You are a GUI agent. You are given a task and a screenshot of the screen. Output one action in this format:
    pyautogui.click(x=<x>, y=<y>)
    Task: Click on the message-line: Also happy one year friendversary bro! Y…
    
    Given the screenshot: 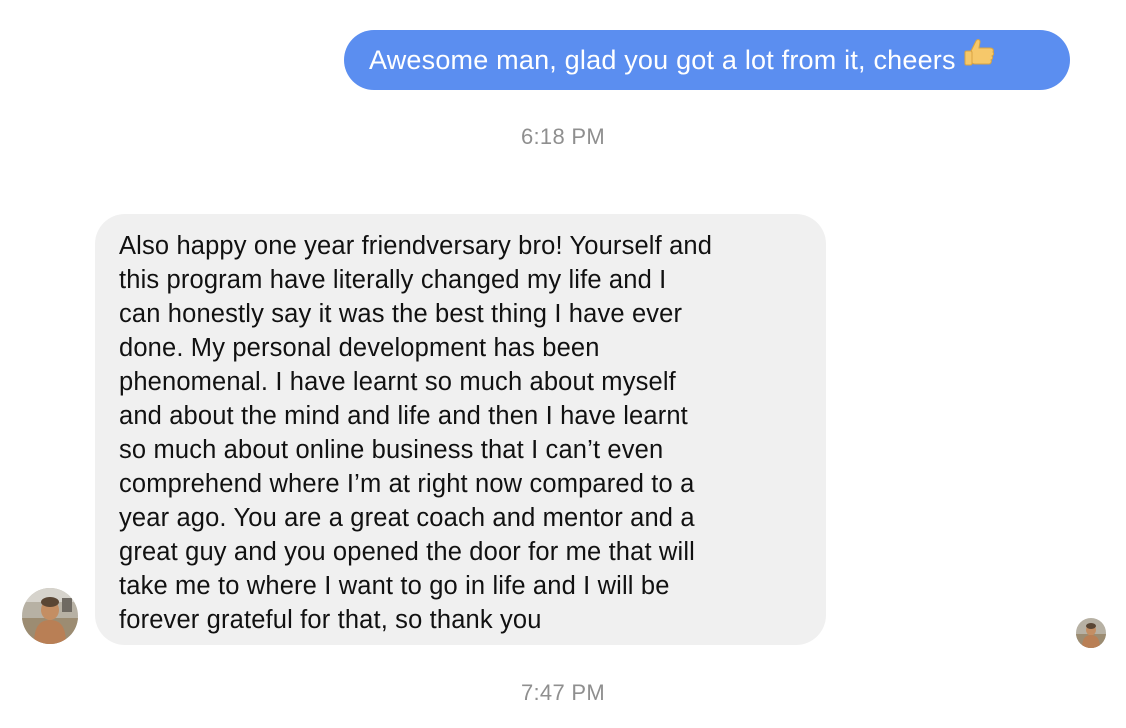 What is the action you would take?
    pyautogui.click(x=416, y=246)
    